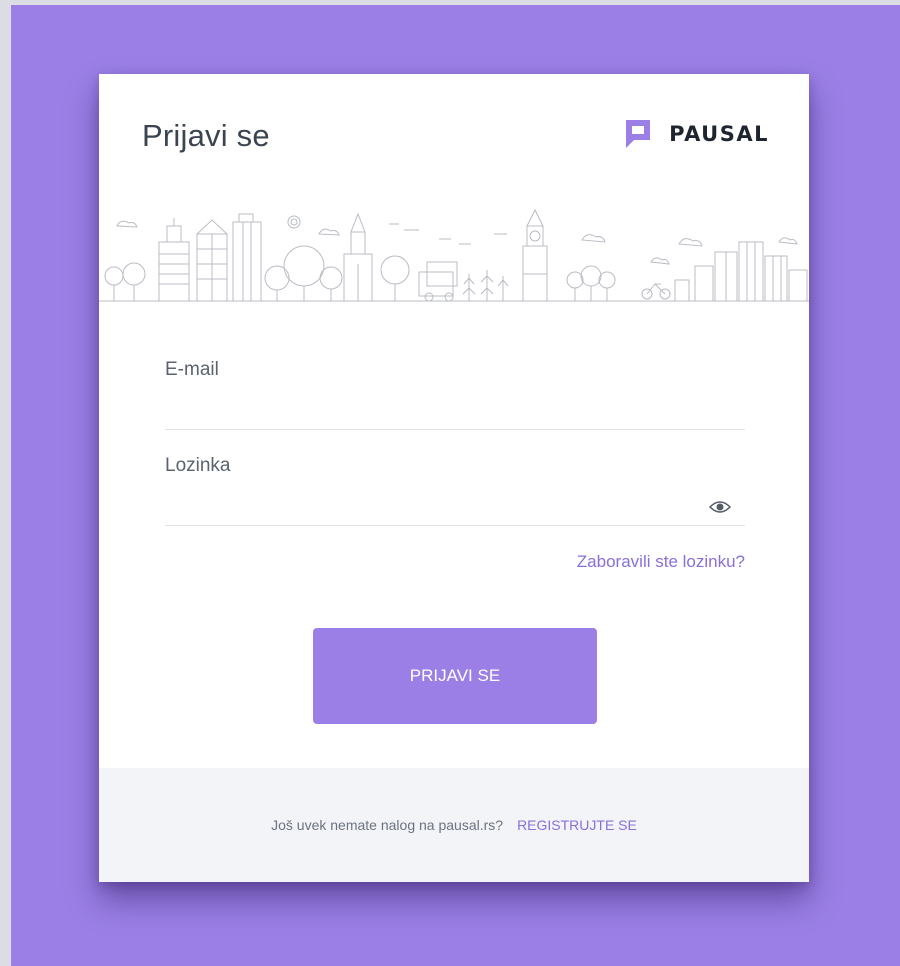 The width and height of the screenshot is (900, 966). I want to click on password-label: Lozinka, so click(198, 465).